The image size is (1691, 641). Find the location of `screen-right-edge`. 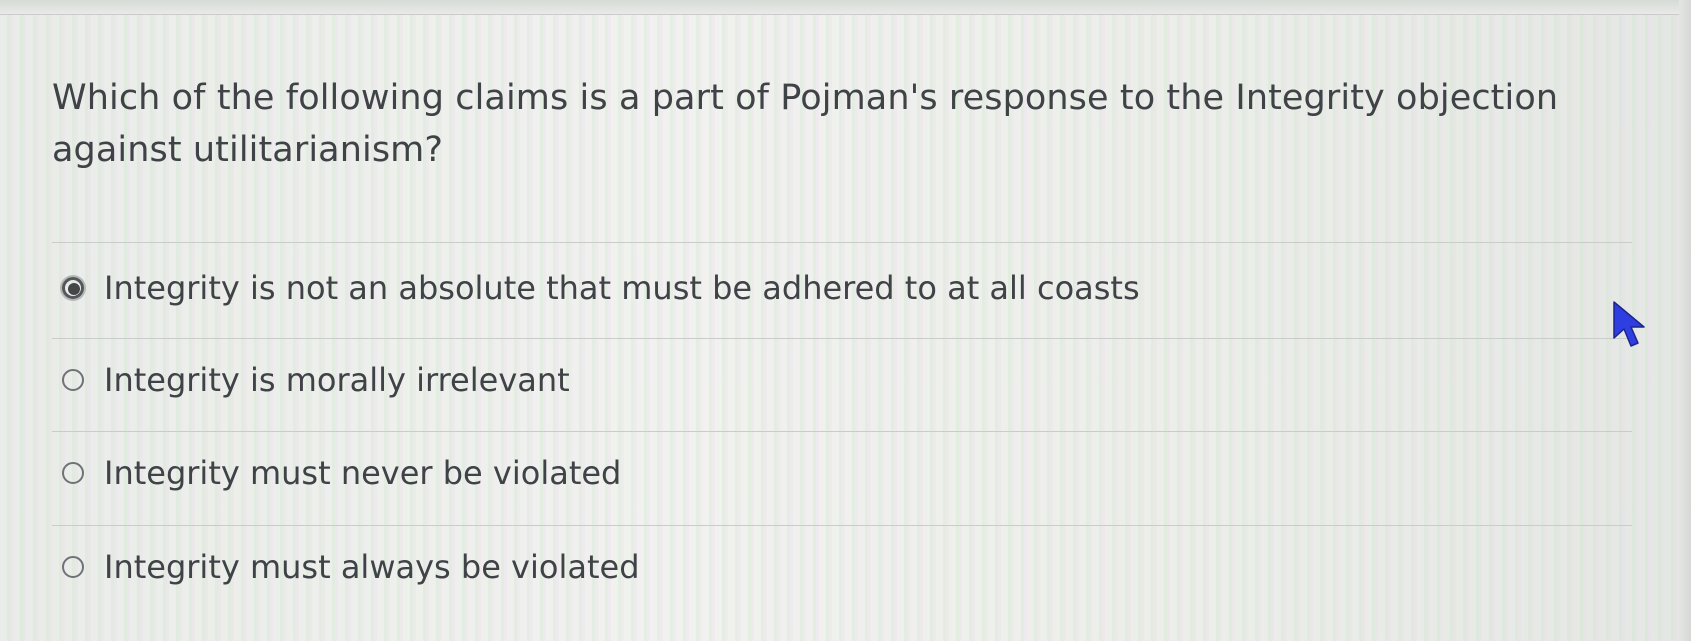

screen-right-edge is located at coordinates (1685, 320).